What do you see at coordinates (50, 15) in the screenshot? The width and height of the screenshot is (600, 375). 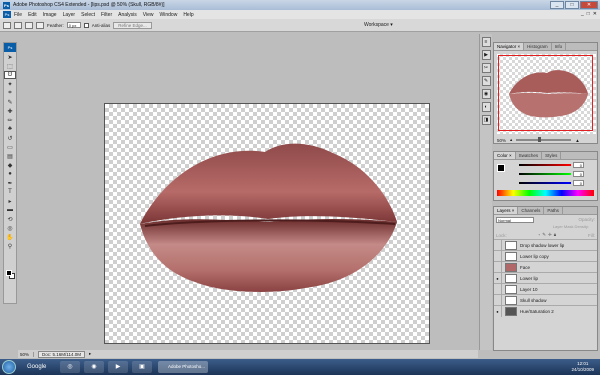 I see `menu-image: Image` at bounding box center [50, 15].